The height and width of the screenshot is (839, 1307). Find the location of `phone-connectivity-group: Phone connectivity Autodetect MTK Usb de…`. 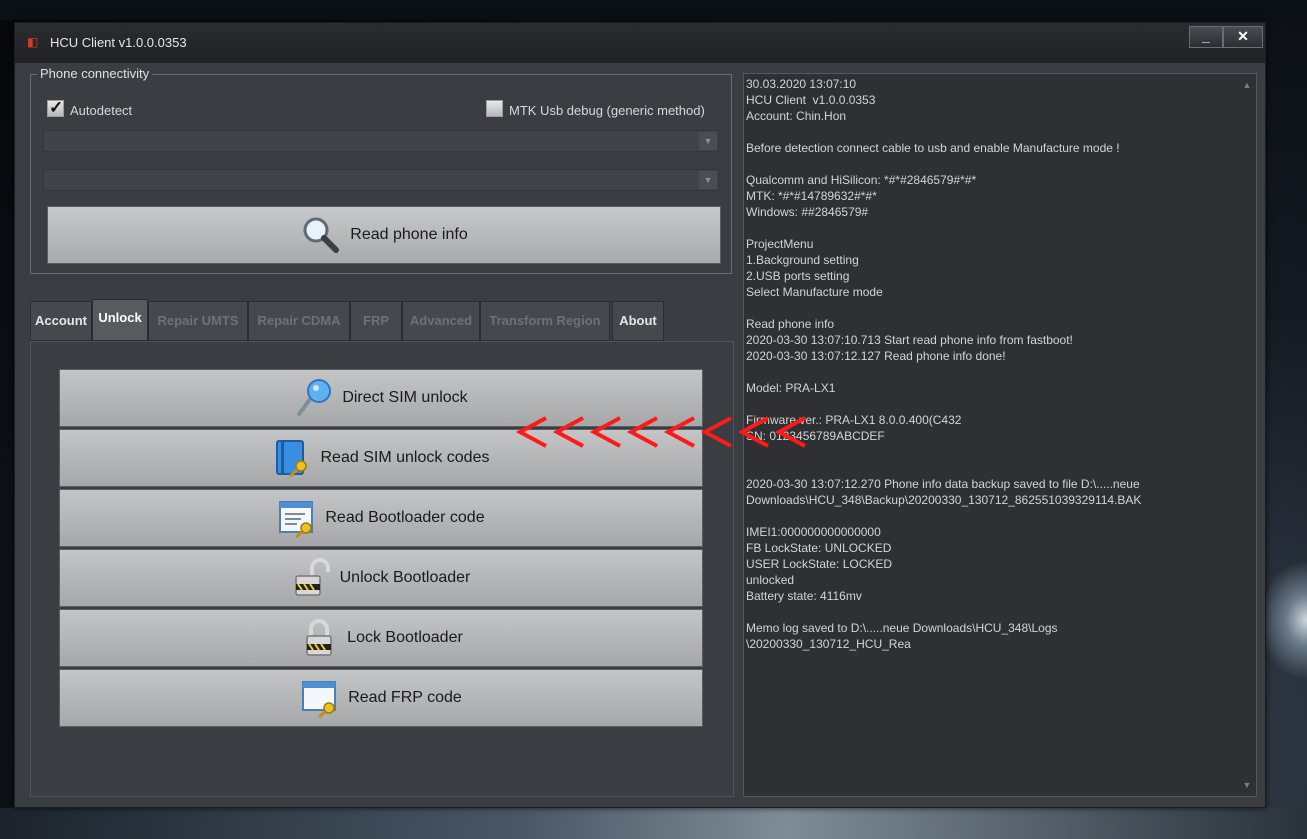

phone-connectivity-group: Phone connectivity Autodetect MTK Usb de… is located at coordinates (381, 170).